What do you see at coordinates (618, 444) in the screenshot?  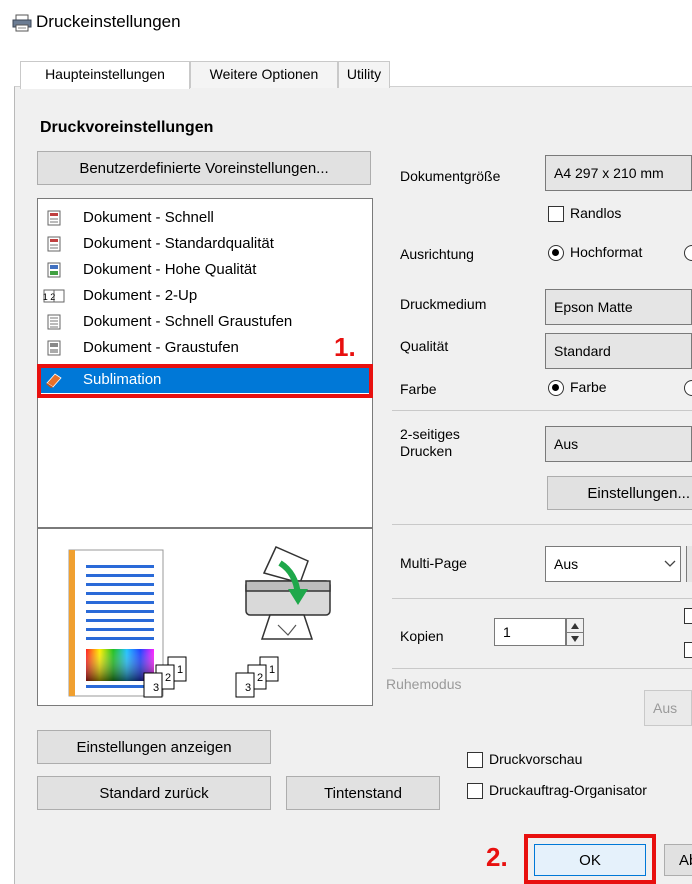 I see `duplex-select: Aus` at bounding box center [618, 444].